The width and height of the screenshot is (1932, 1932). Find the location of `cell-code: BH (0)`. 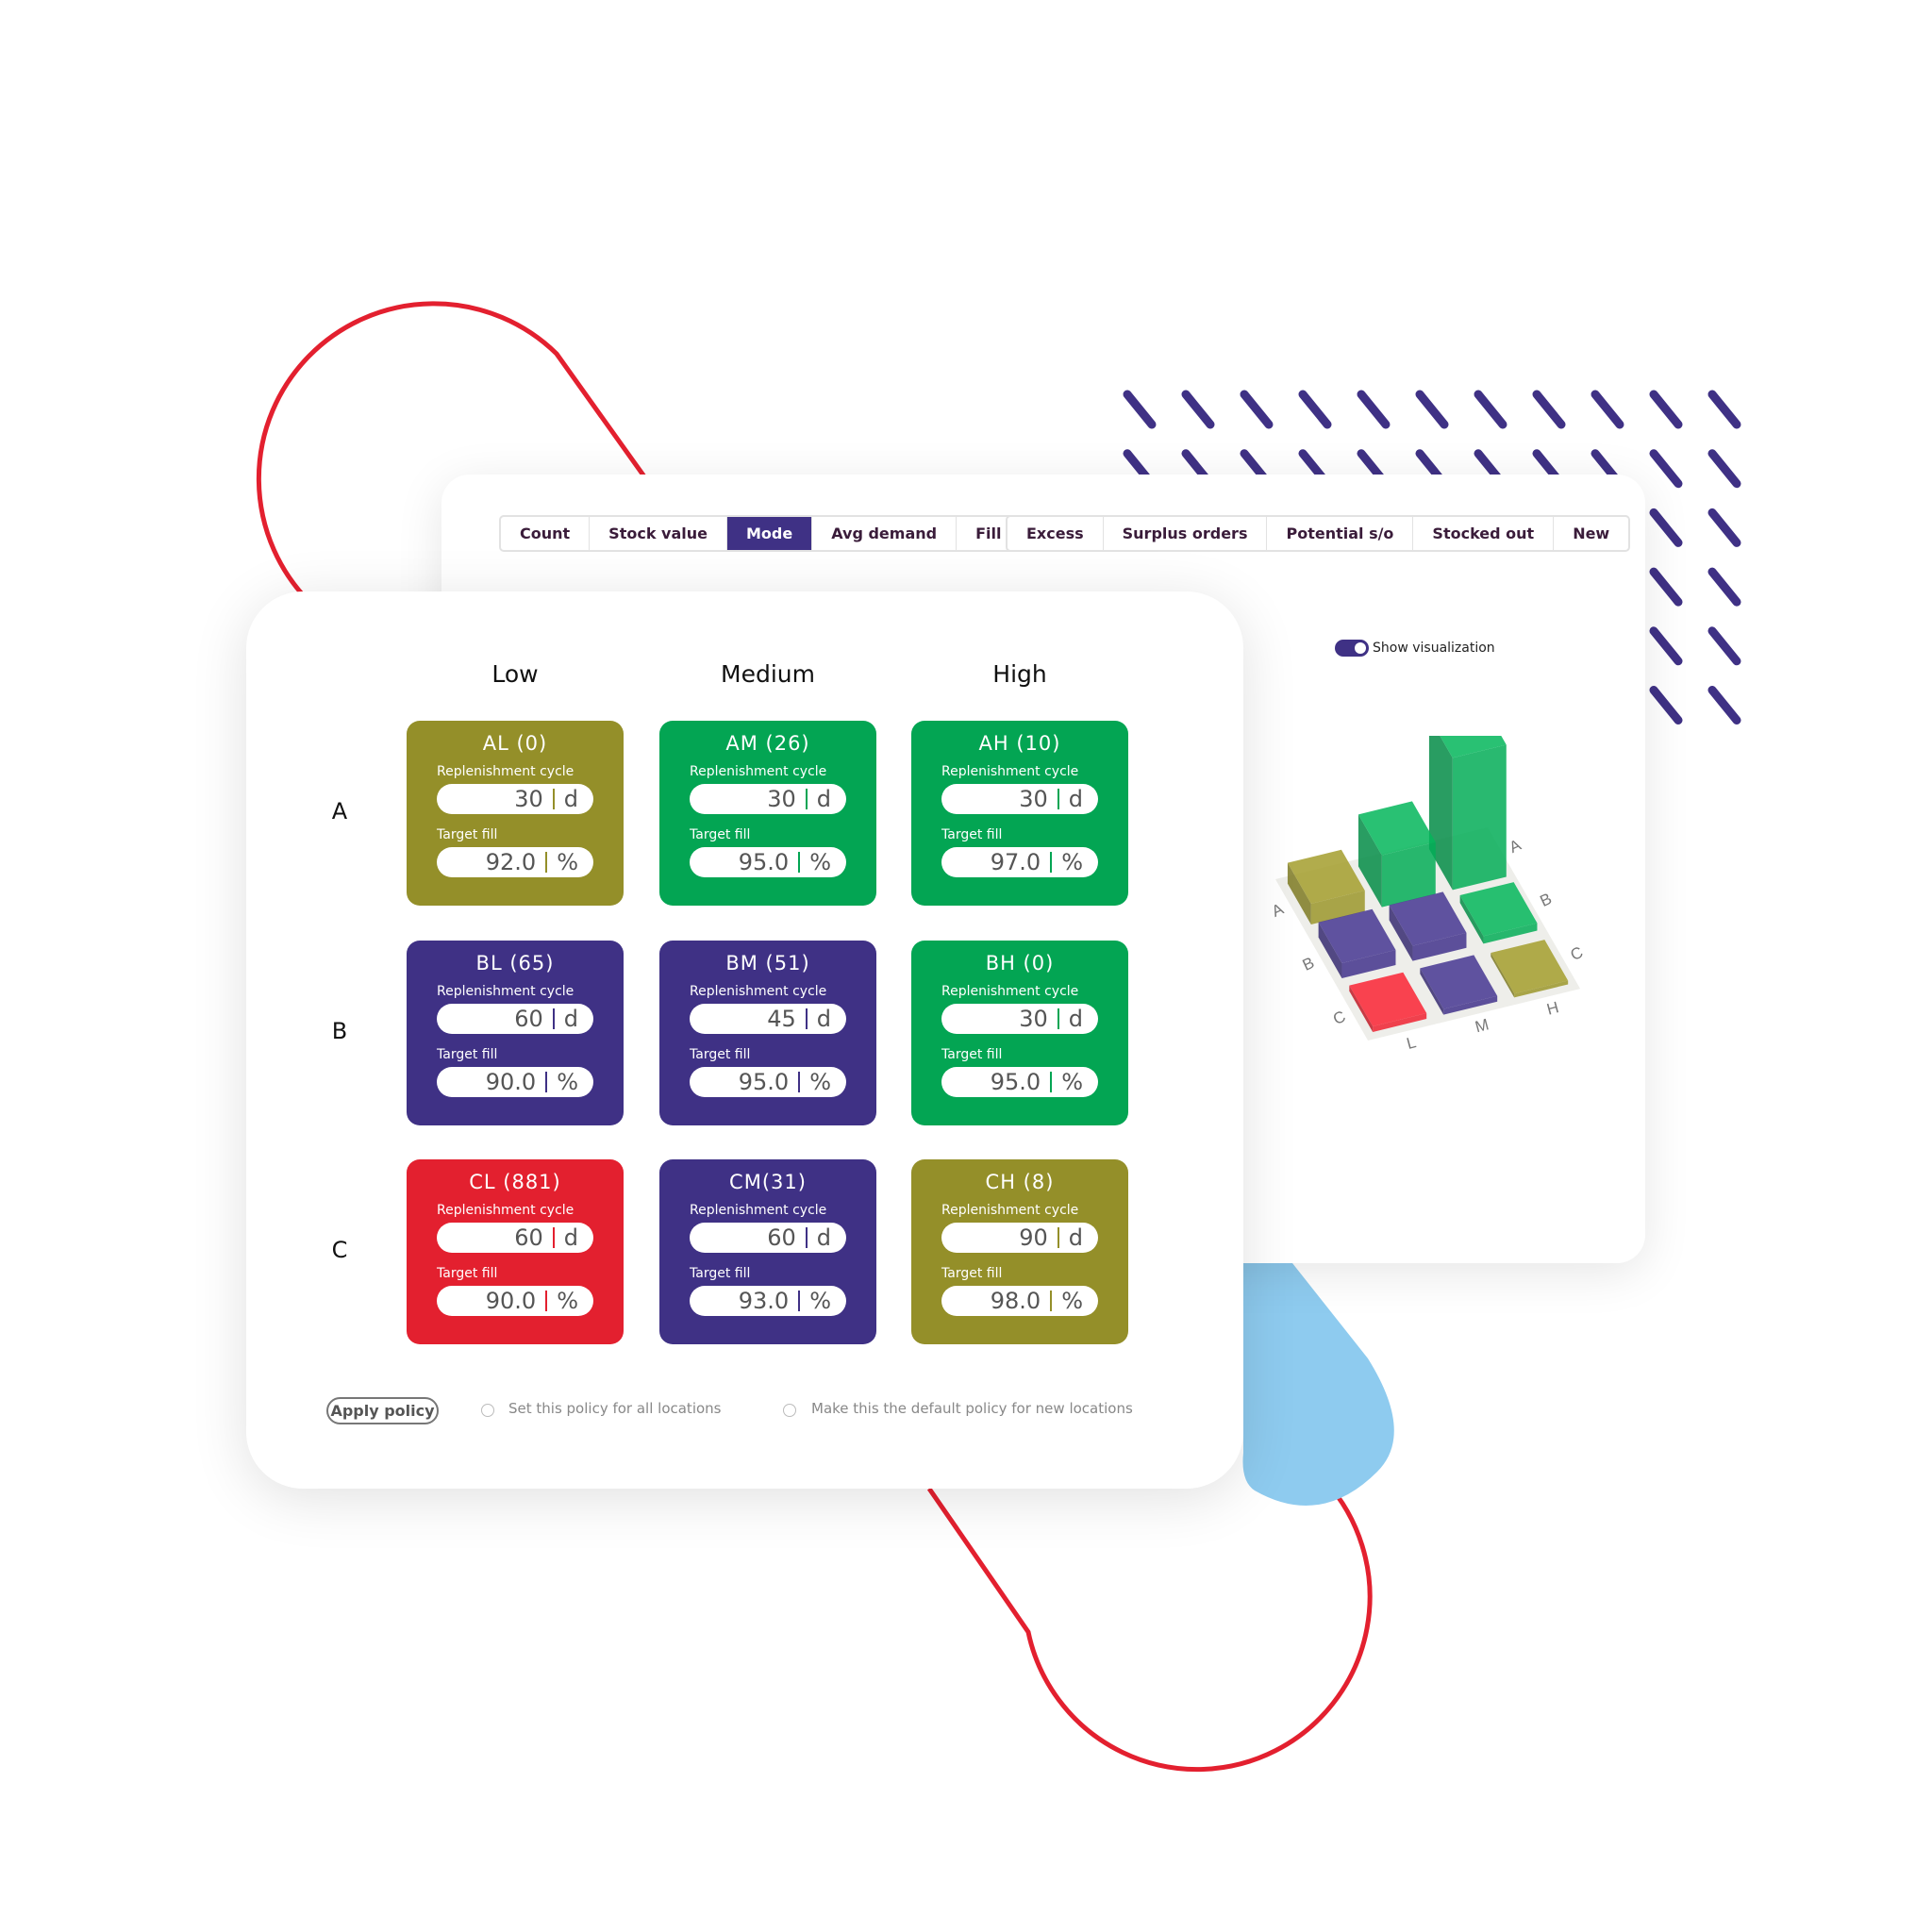

cell-code: BH (0) is located at coordinates (1020, 963).